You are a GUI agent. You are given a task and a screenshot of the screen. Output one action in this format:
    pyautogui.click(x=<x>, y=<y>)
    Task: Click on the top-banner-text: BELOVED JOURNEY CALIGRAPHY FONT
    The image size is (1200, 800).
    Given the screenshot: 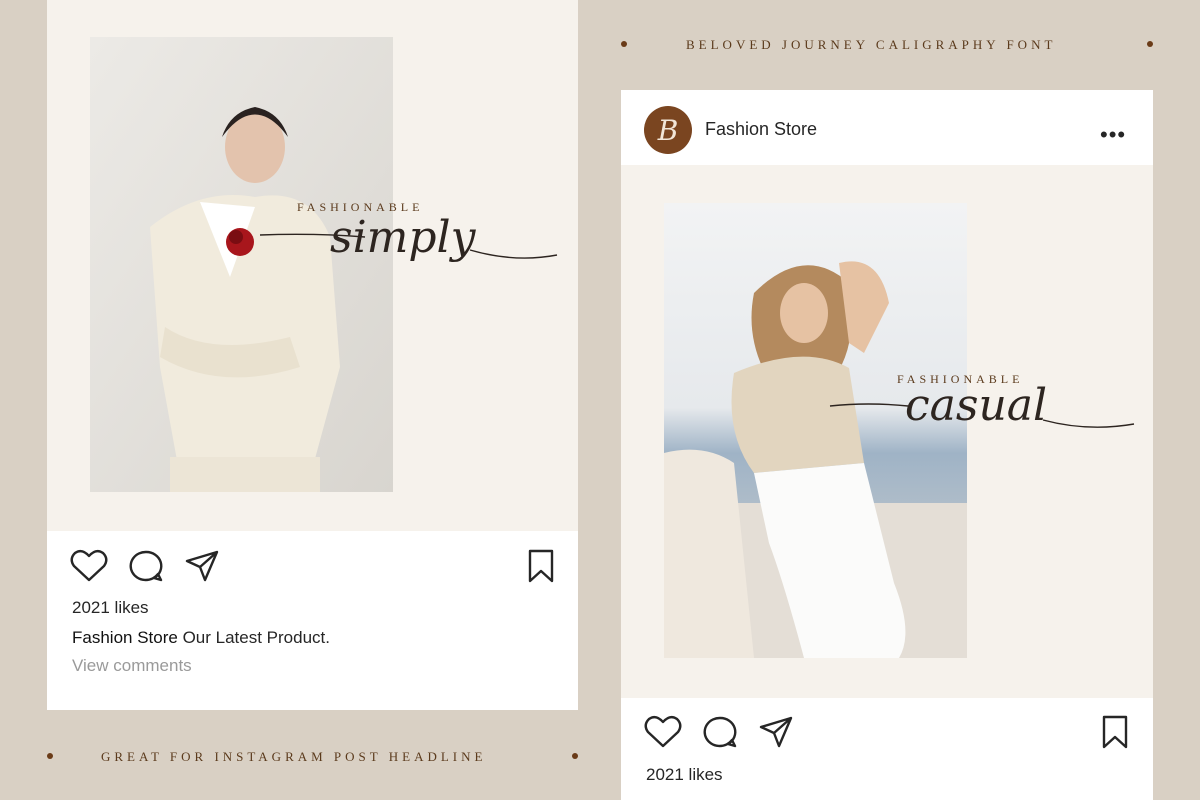 What is the action you would take?
    pyautogui.click(x=871, y=44)
    